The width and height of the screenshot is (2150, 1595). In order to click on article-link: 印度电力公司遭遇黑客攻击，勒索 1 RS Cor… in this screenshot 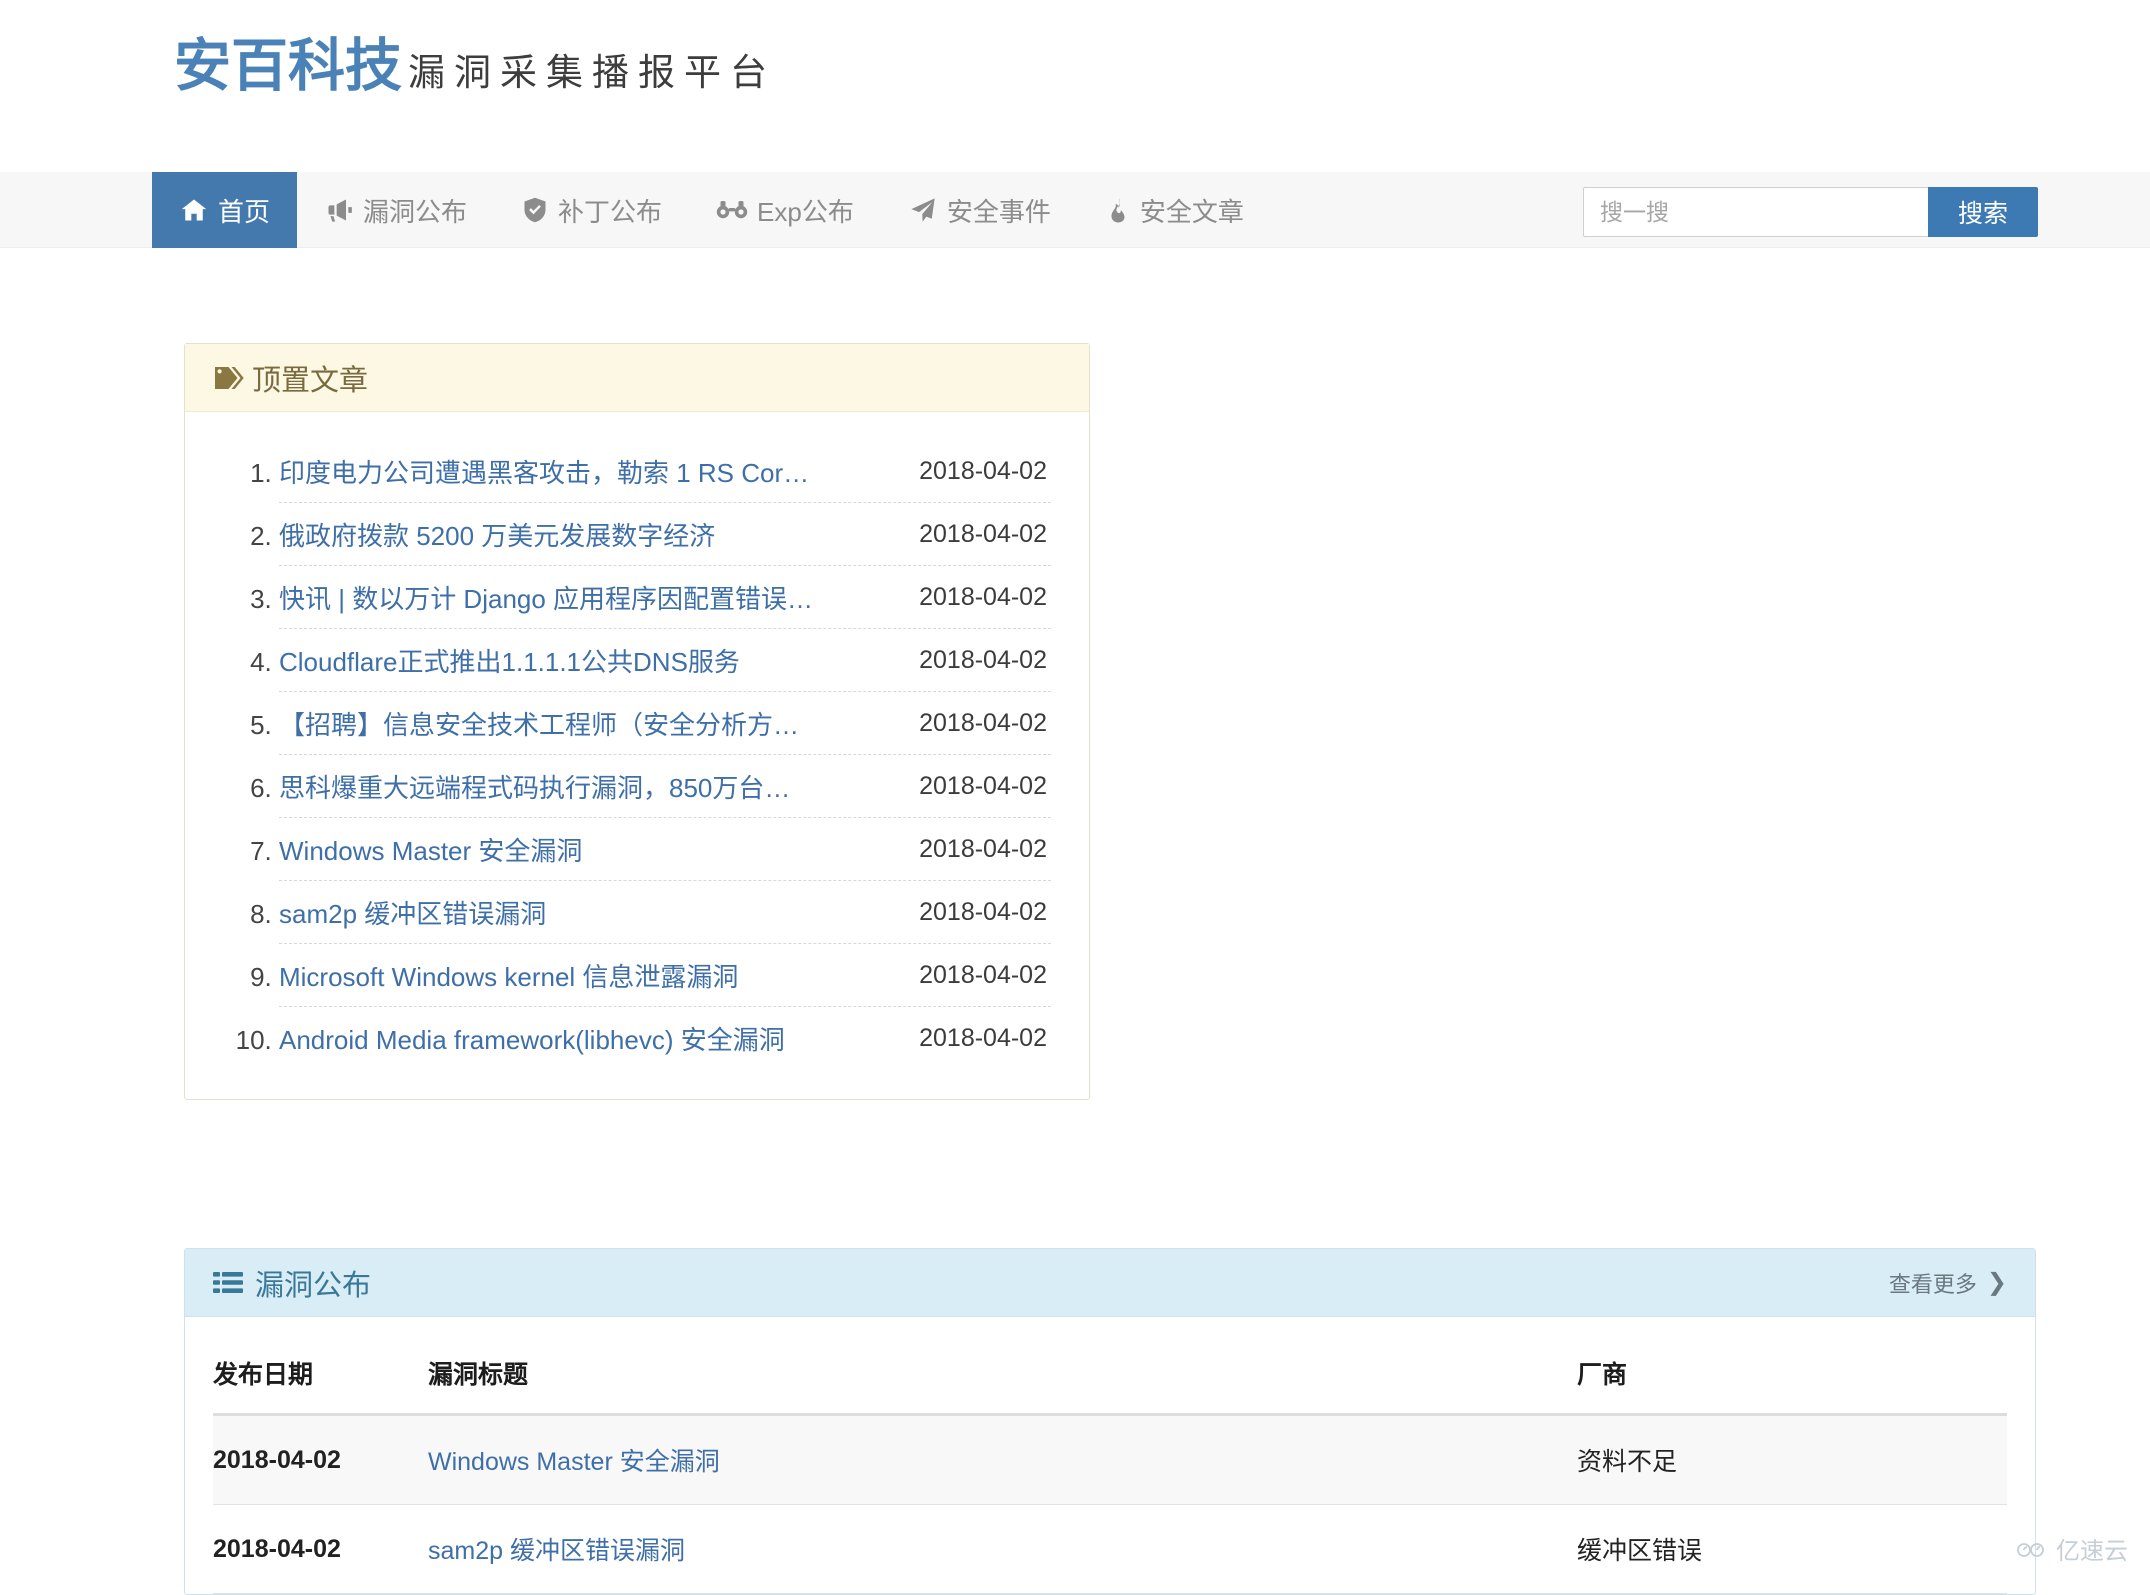, I will do `click(544, 471)`.